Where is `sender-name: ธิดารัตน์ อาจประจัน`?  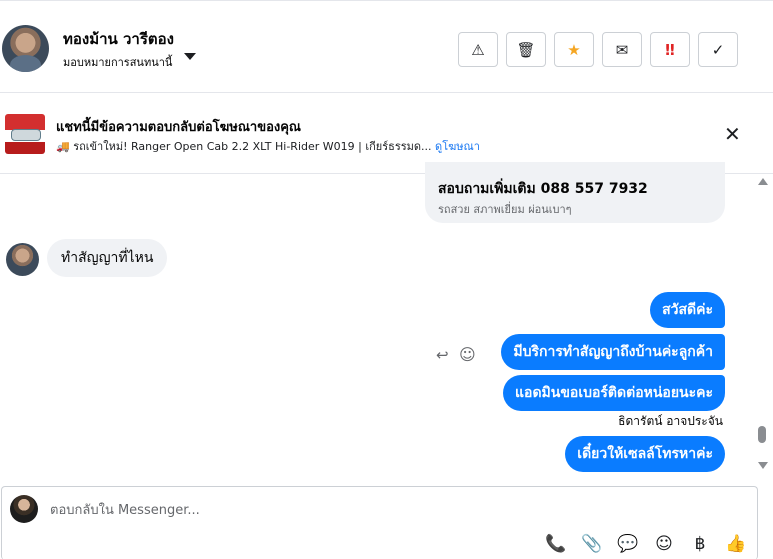 sender-name: ธิดารัตน์ อาจประจัน is located at coordinates (670, 421).